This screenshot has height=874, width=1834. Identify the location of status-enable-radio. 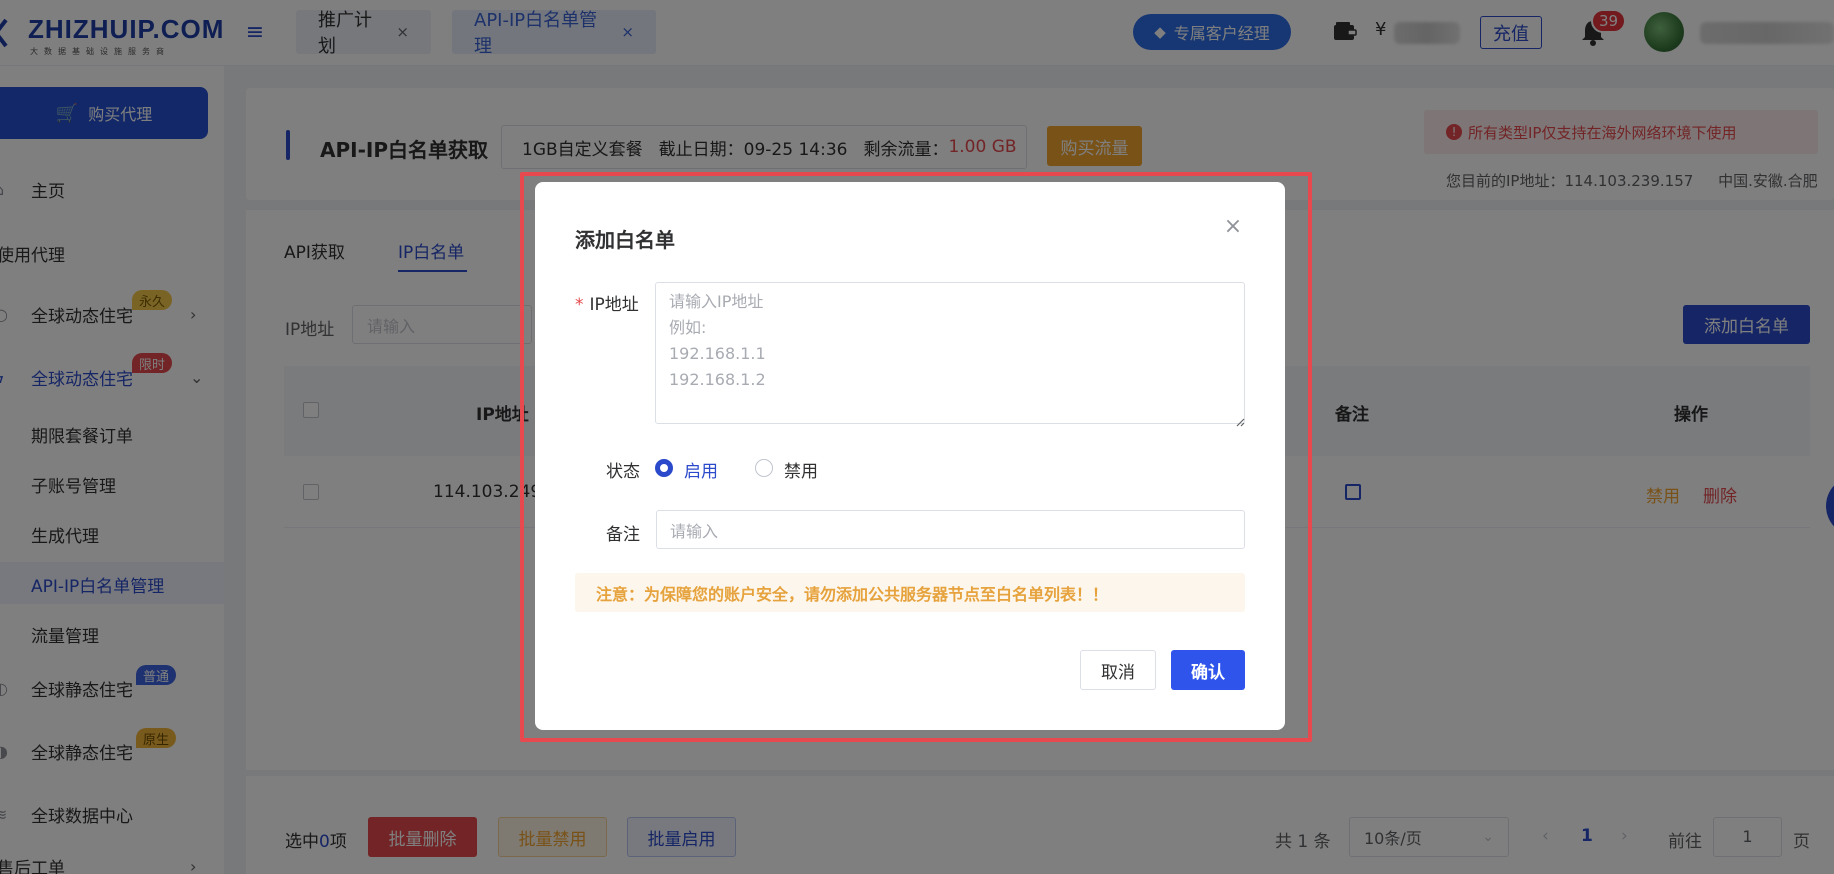
(664, 468).